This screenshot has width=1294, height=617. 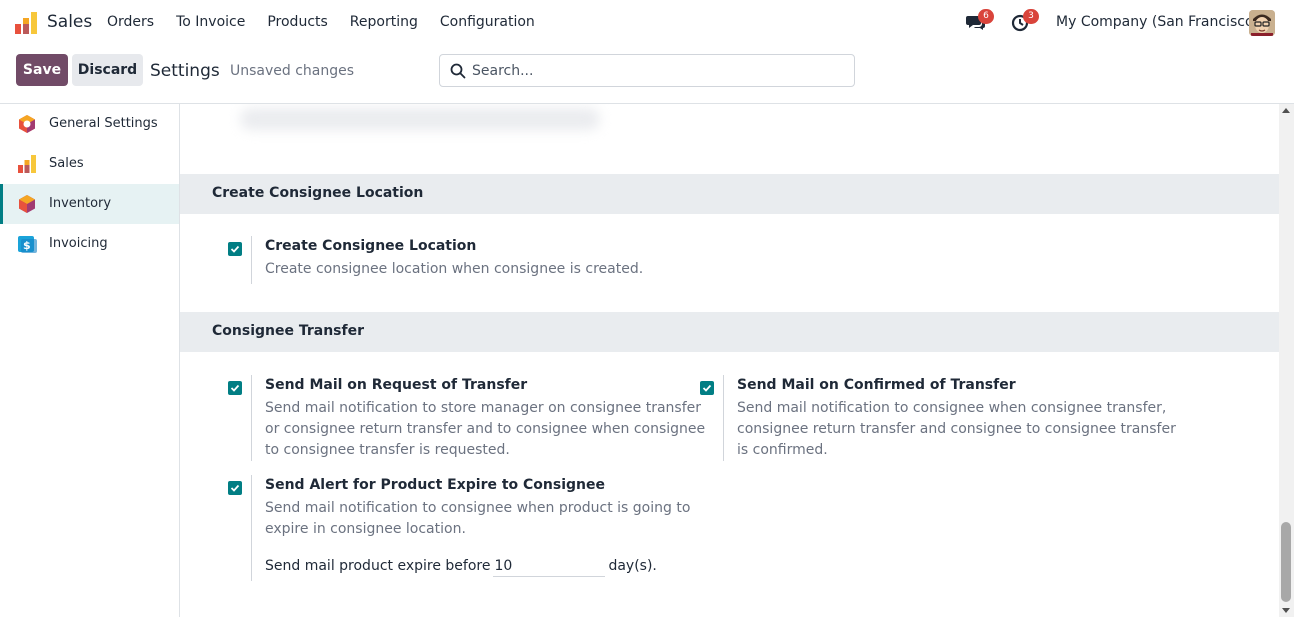 What do you see at coordinates (387, 450) in the screenshot?
I see `description-line: to consignee transfer is requested.` at bounding box center [387, 450].